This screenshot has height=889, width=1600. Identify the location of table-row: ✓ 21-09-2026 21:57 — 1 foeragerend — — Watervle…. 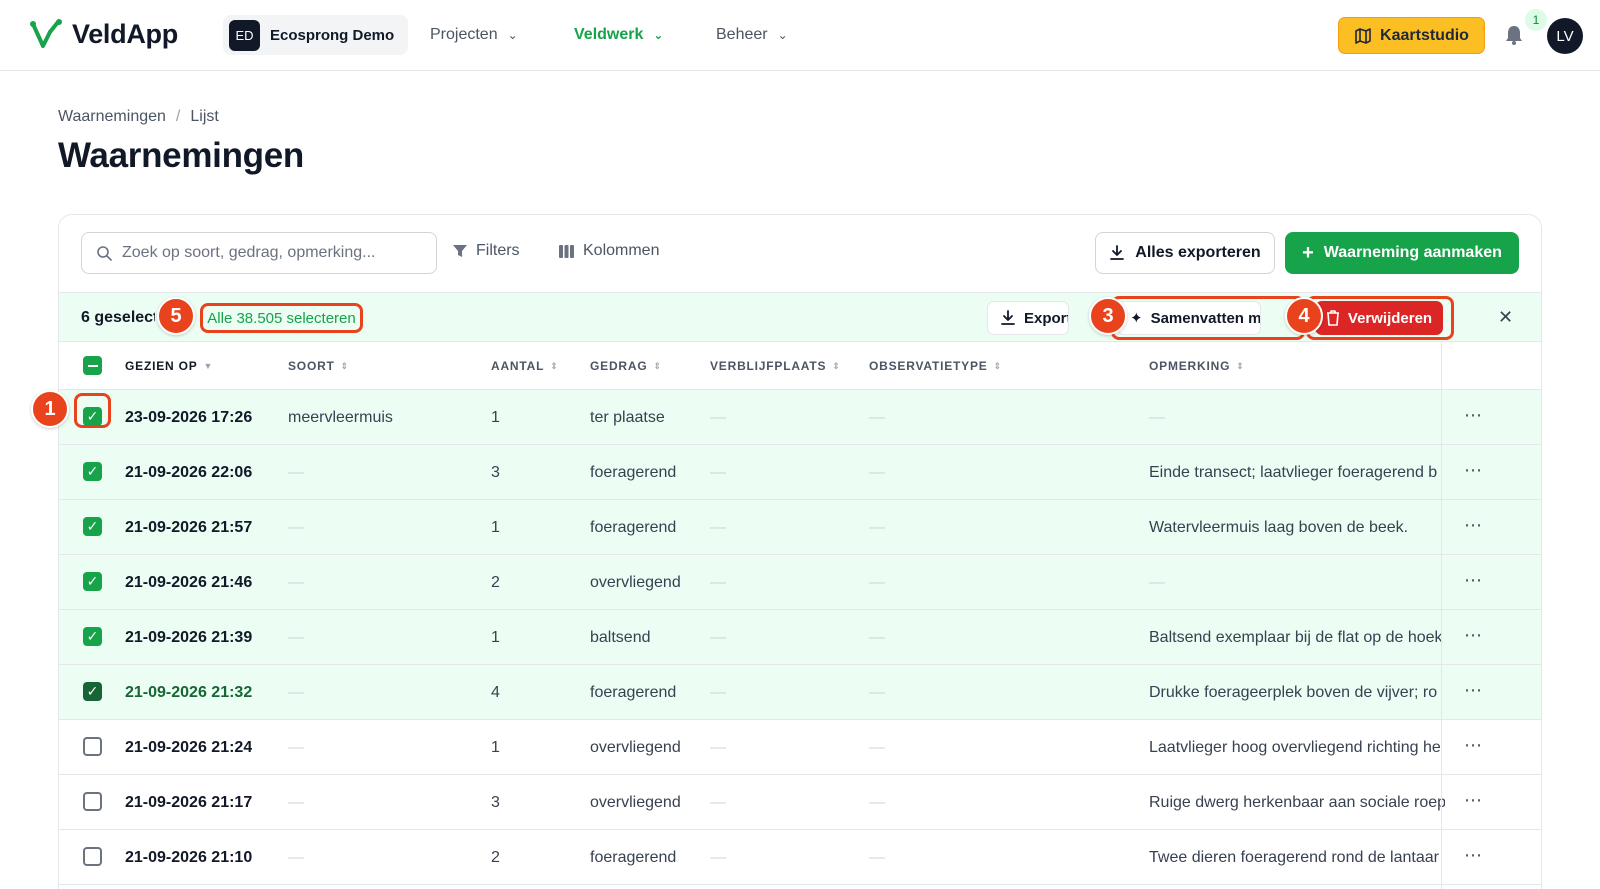
(800, 527).